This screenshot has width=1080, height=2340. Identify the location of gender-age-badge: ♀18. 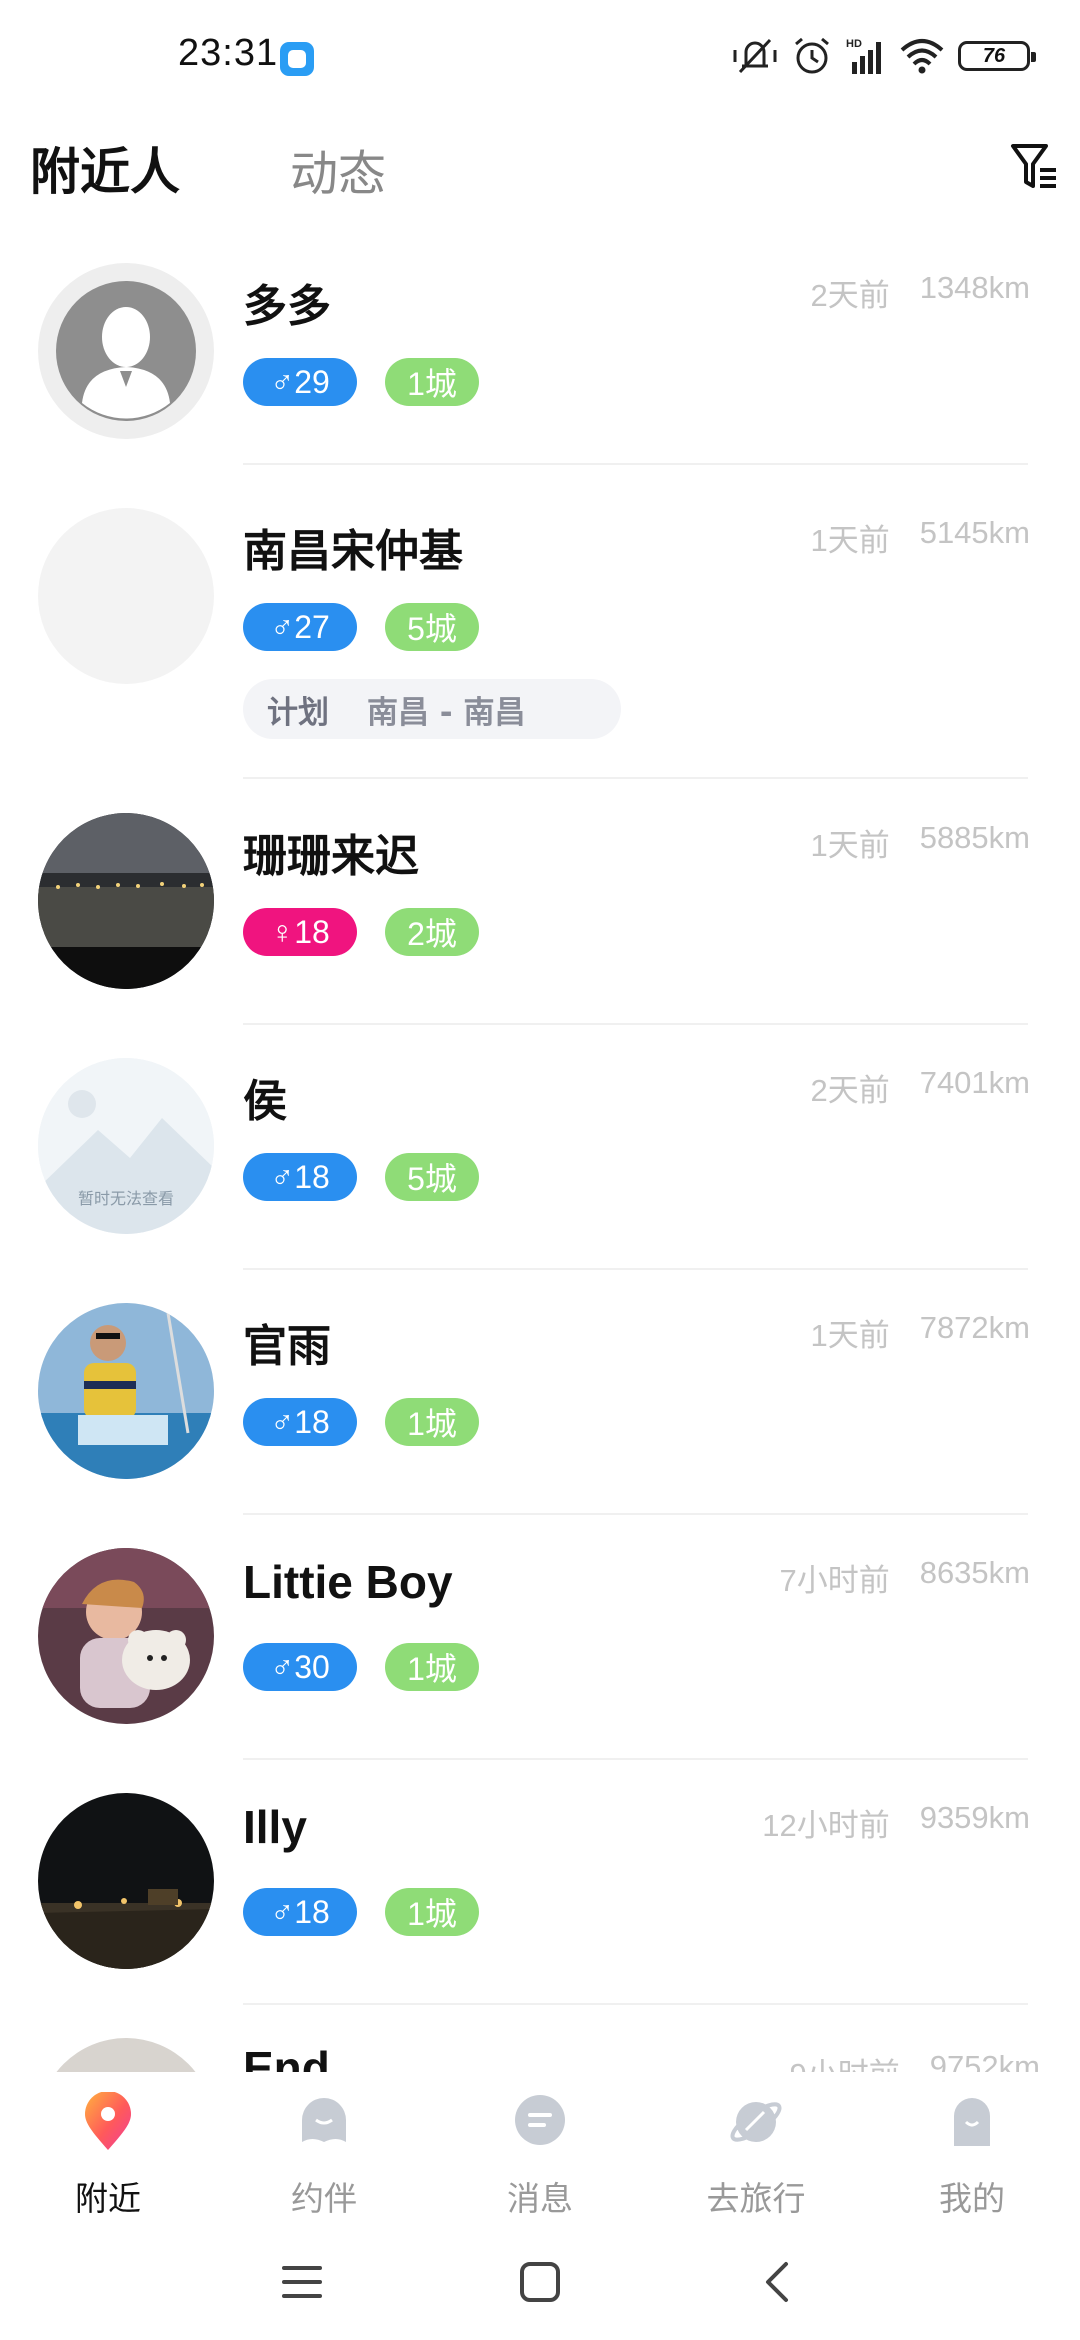
(300, 932).